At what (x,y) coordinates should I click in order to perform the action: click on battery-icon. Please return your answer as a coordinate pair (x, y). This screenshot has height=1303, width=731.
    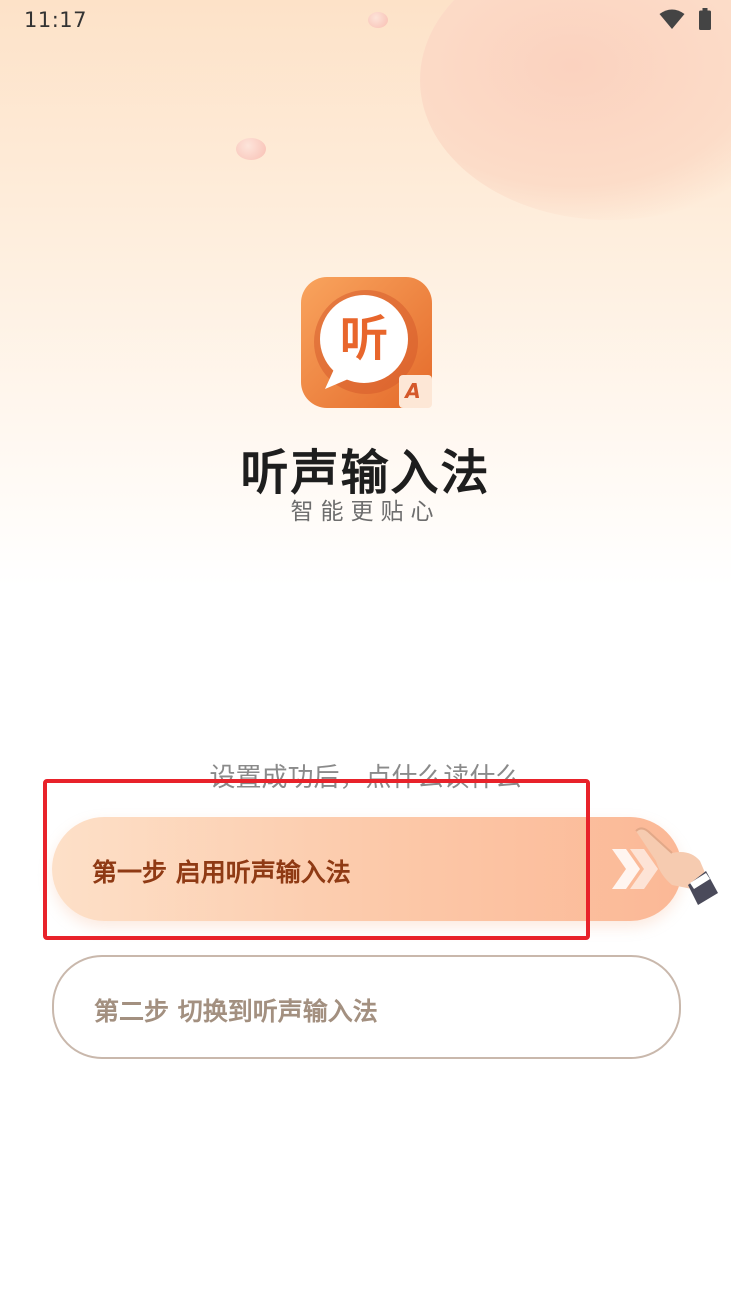
    Looking at the image, I should click on (705, 19).